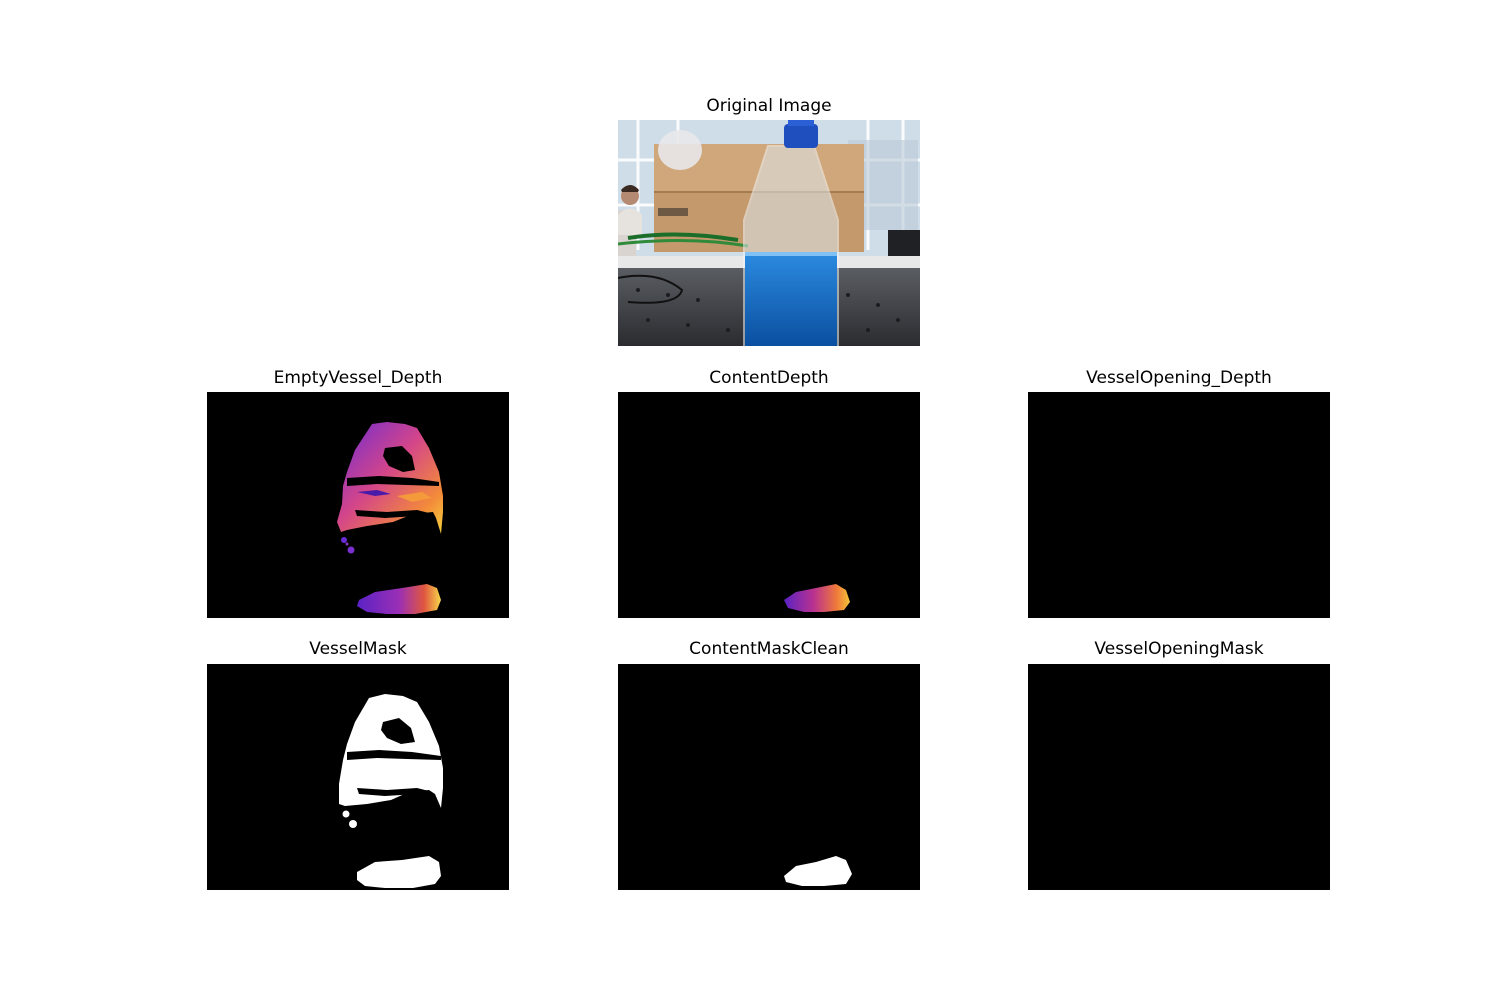  What do you see at coordinates (769, 106) in the screenshot?
I see `panel-title-original: Original Image` at bounding box center [769, 106].